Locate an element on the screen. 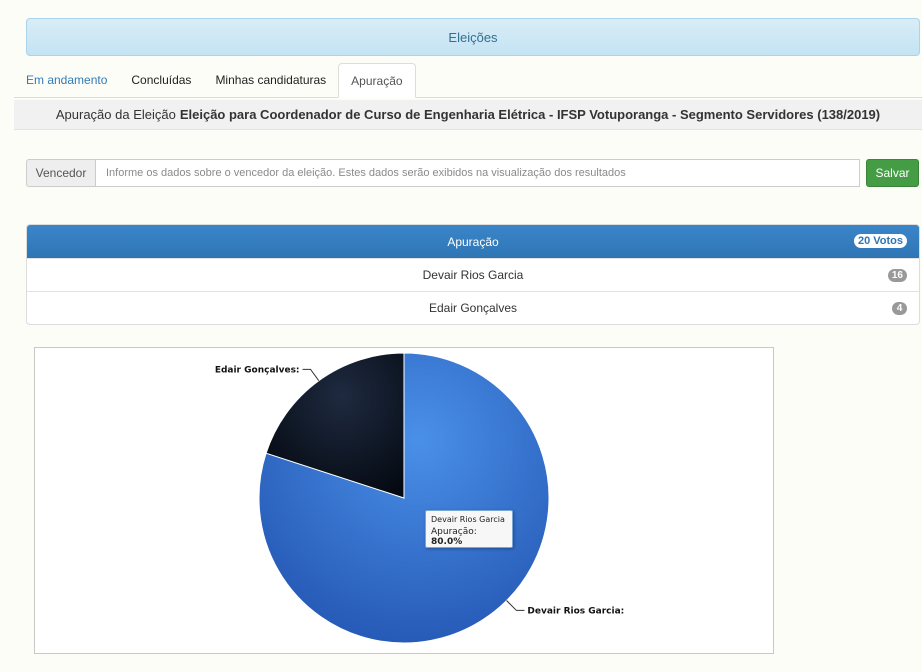 Image resolution: width=922 pixels, height=672 pixels. tooltip-metric: Apuração is located at coordinates (452, 532).